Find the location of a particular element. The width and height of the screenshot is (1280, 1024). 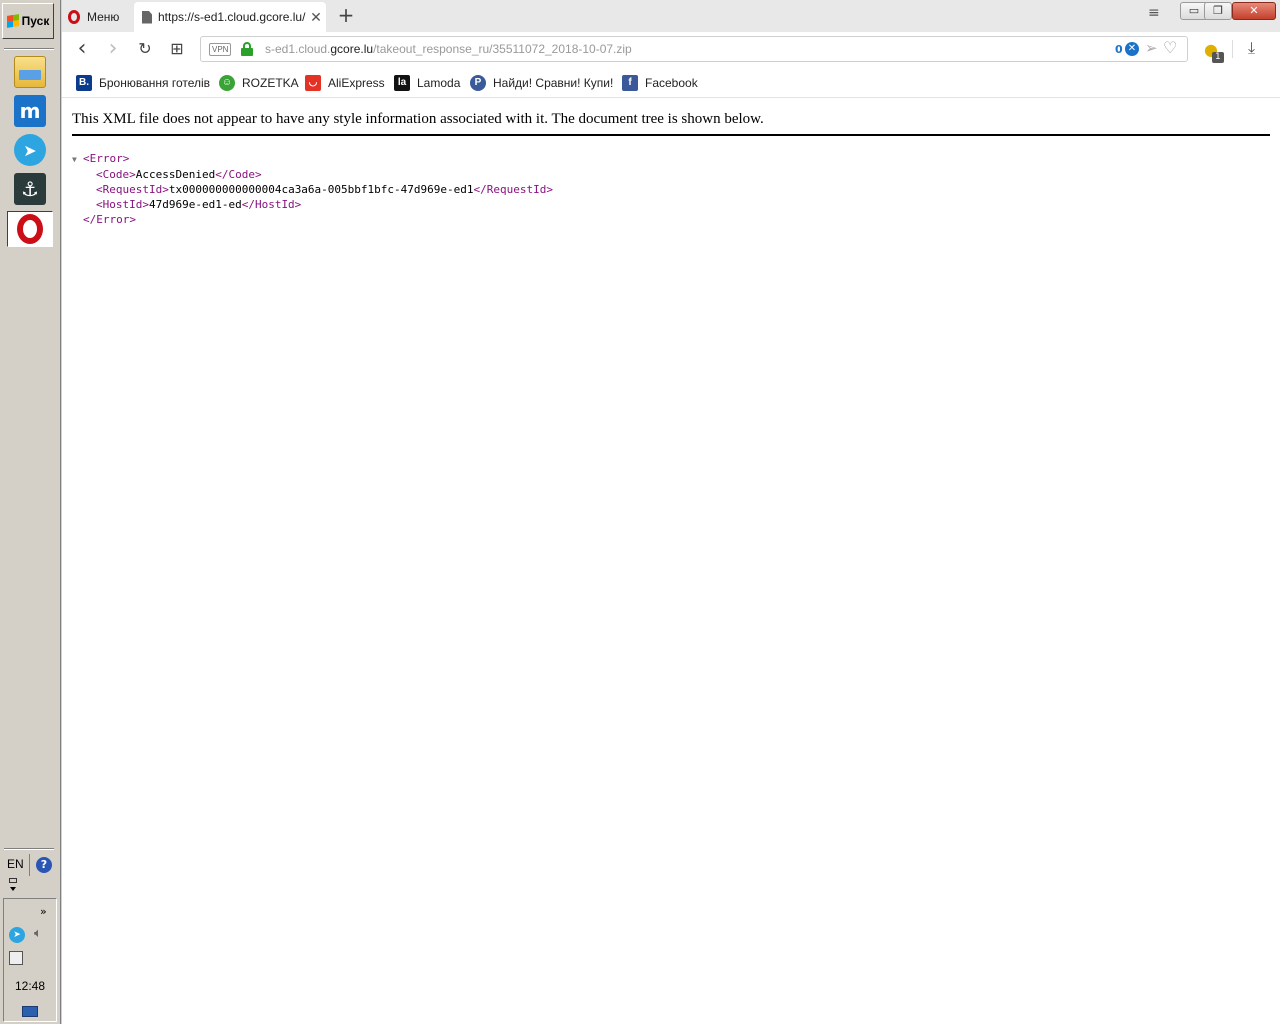

bookmark-найди-сравни-купи: P Найди! Сравни! Купи! is located at coordinates (541, 82).